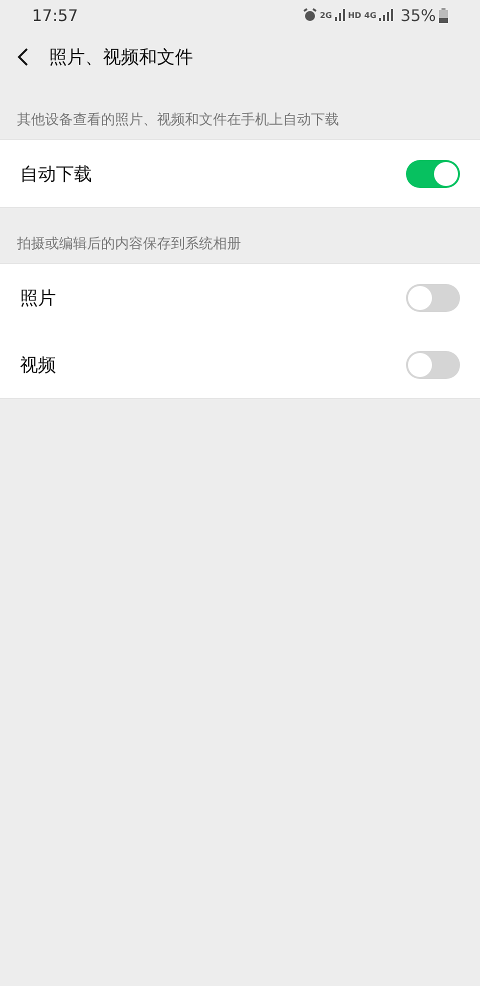  I want to click on network-label: 2G, so click(326, 15).